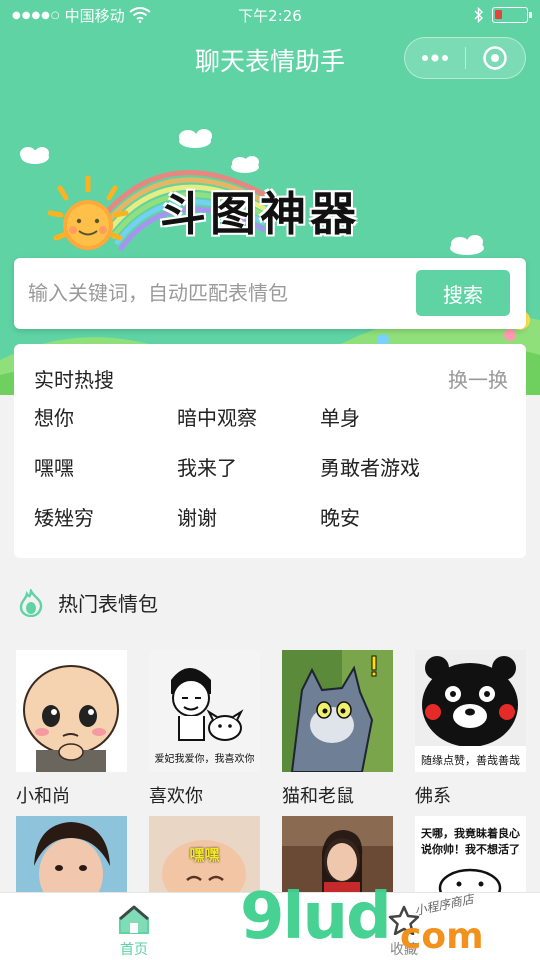 This screenshot has width=540, height=960. I want to click on search-button: 搜索, so click(463, 293).